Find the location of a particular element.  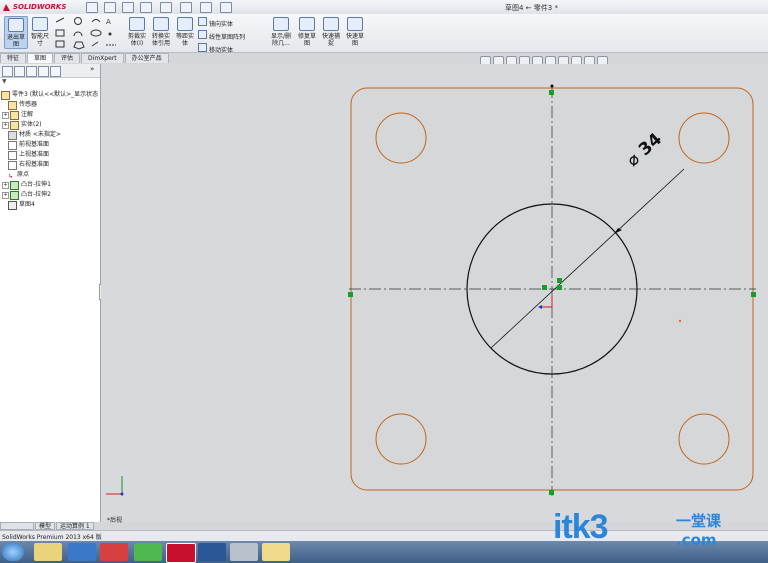

exit-sketch-button: 退出草图 is located at coordinates (16, 32).